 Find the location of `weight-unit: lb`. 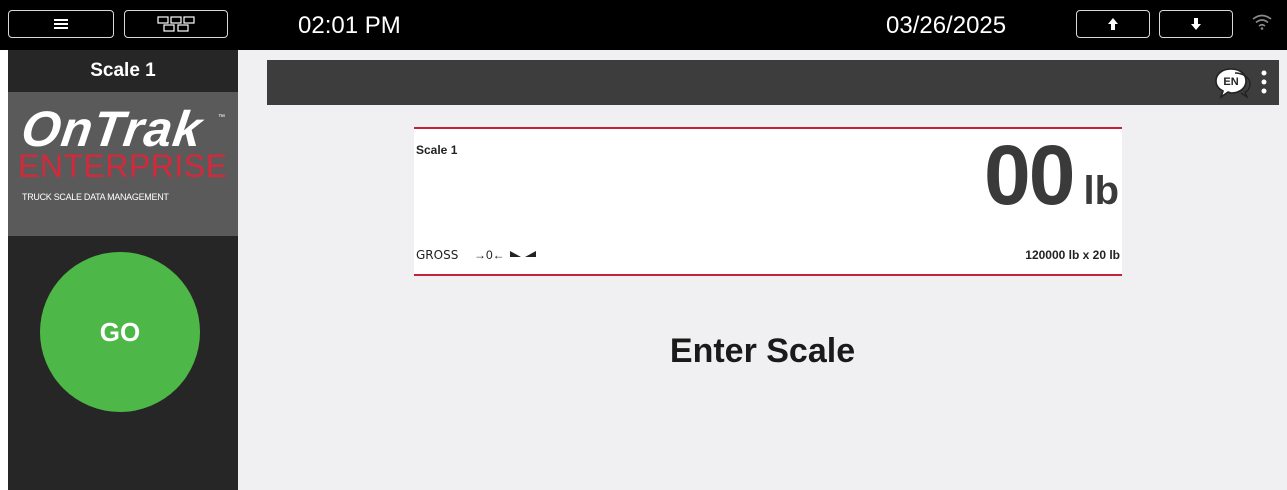

weight-unit: lb is located at coordinates (1101, 191).